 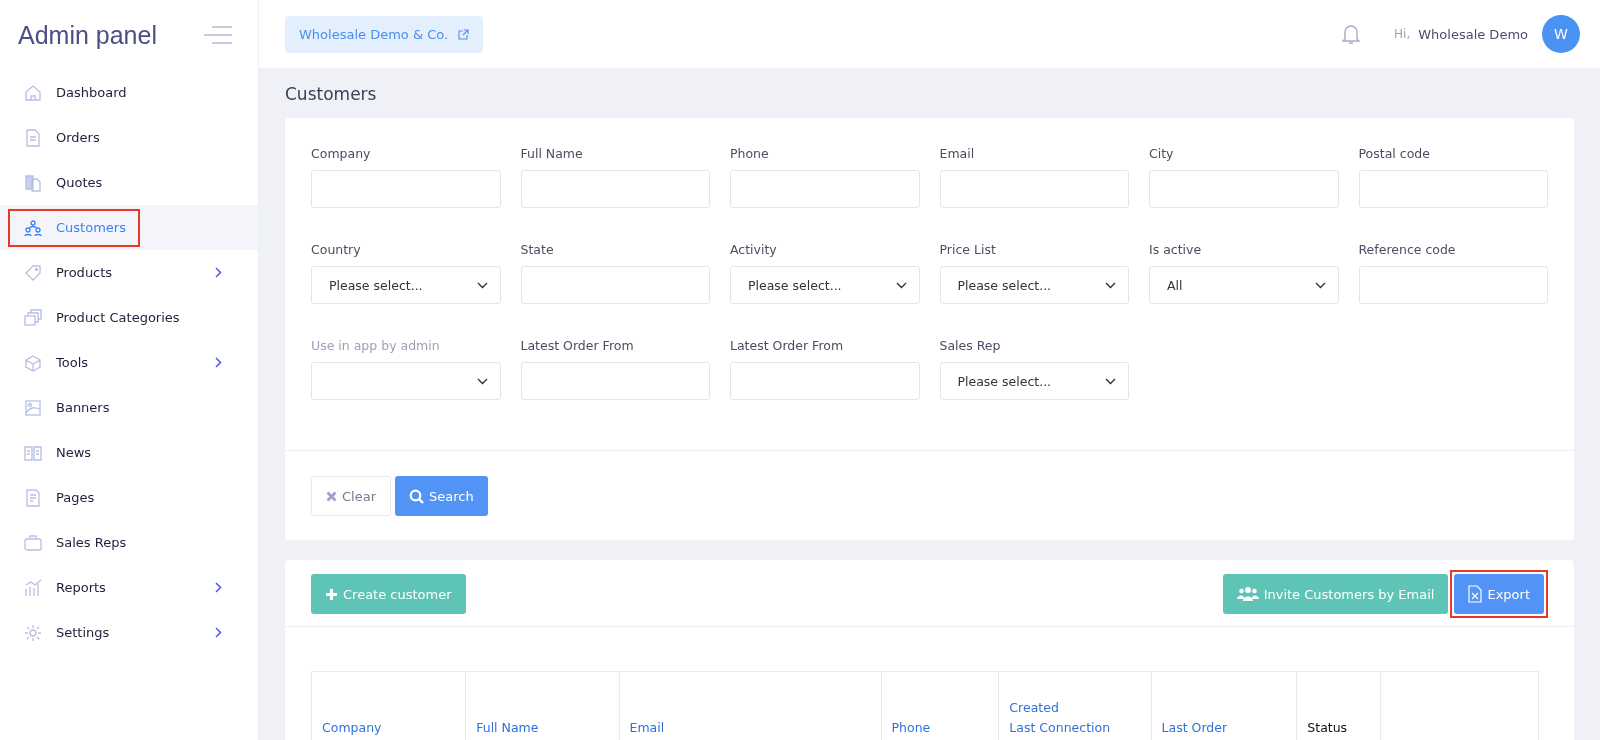 What do you see at coordinates (83, 407) in the screenshot?
I see `sidebar-item-label: Banners` at bounding box center [83, 407].